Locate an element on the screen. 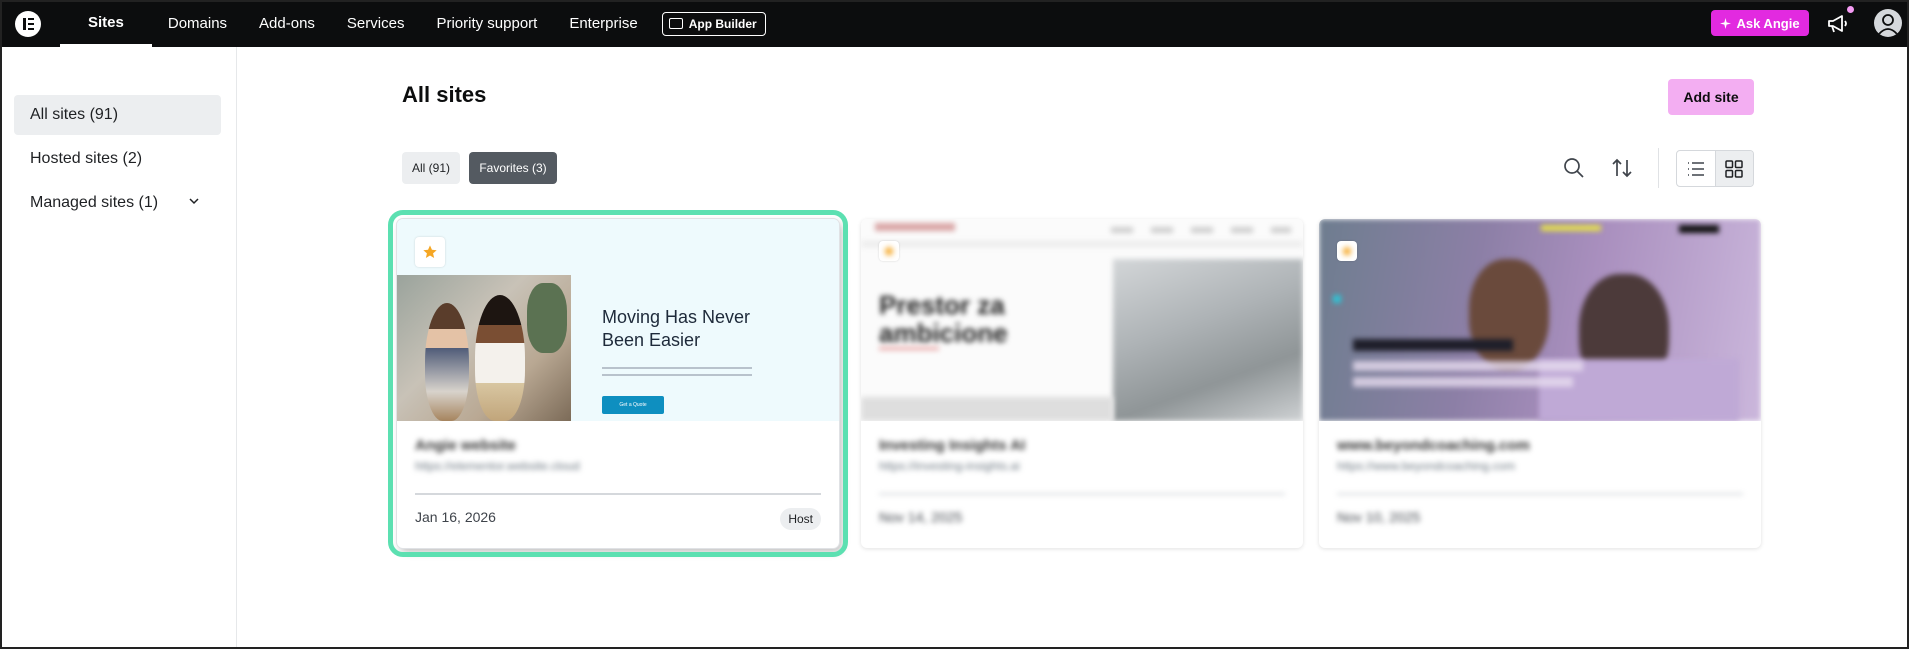  site-name: Investing Insights AI is located at coordinates (1082, 447).